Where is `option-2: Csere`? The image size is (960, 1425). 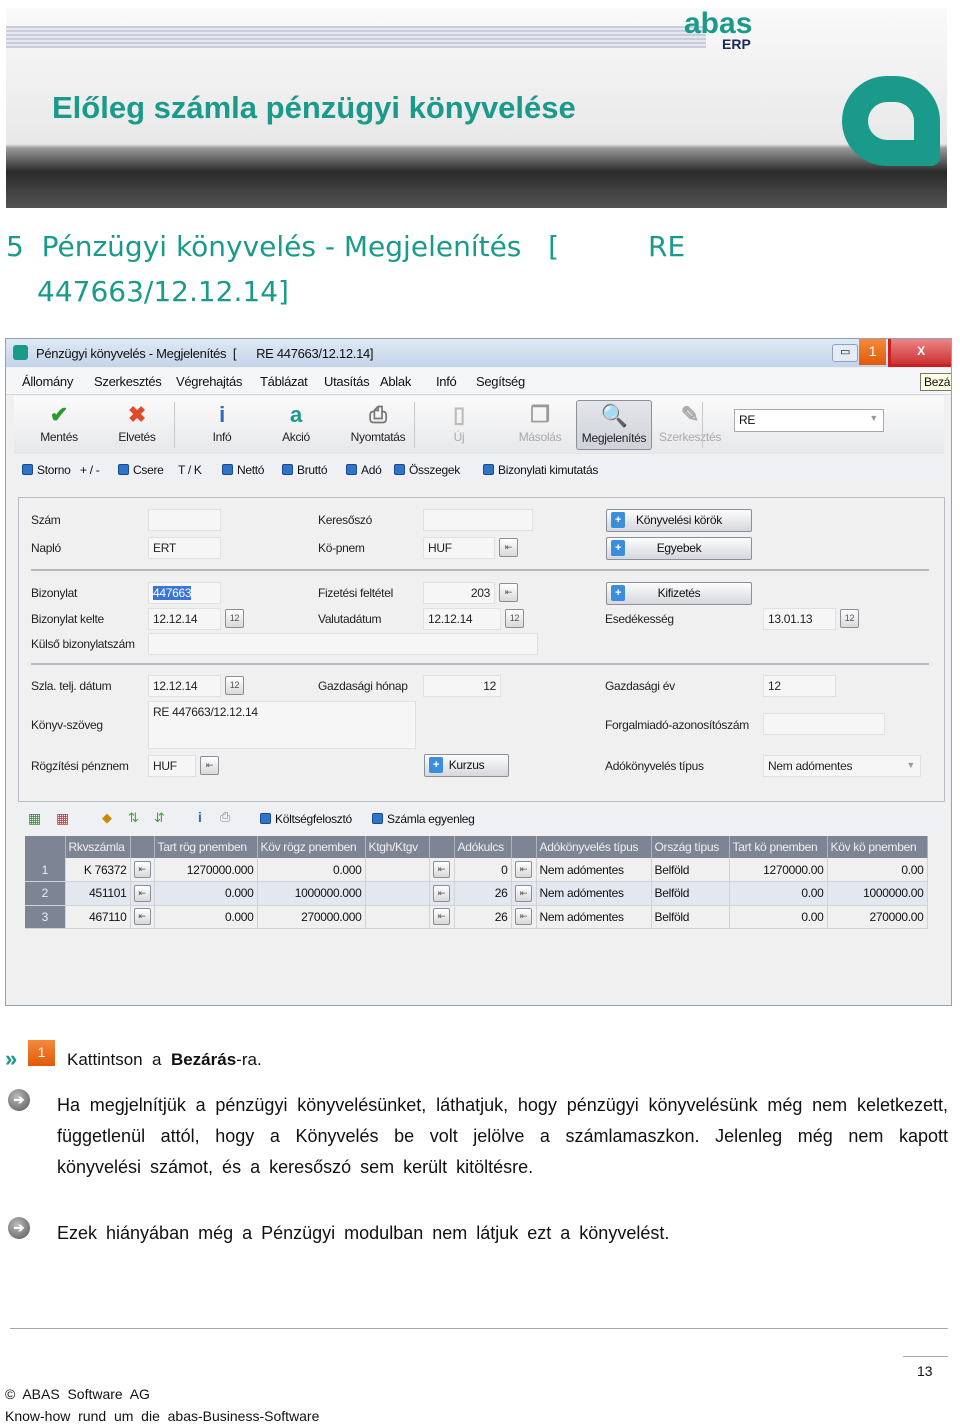
option-2: Csere is located at coordinates (141, 470).